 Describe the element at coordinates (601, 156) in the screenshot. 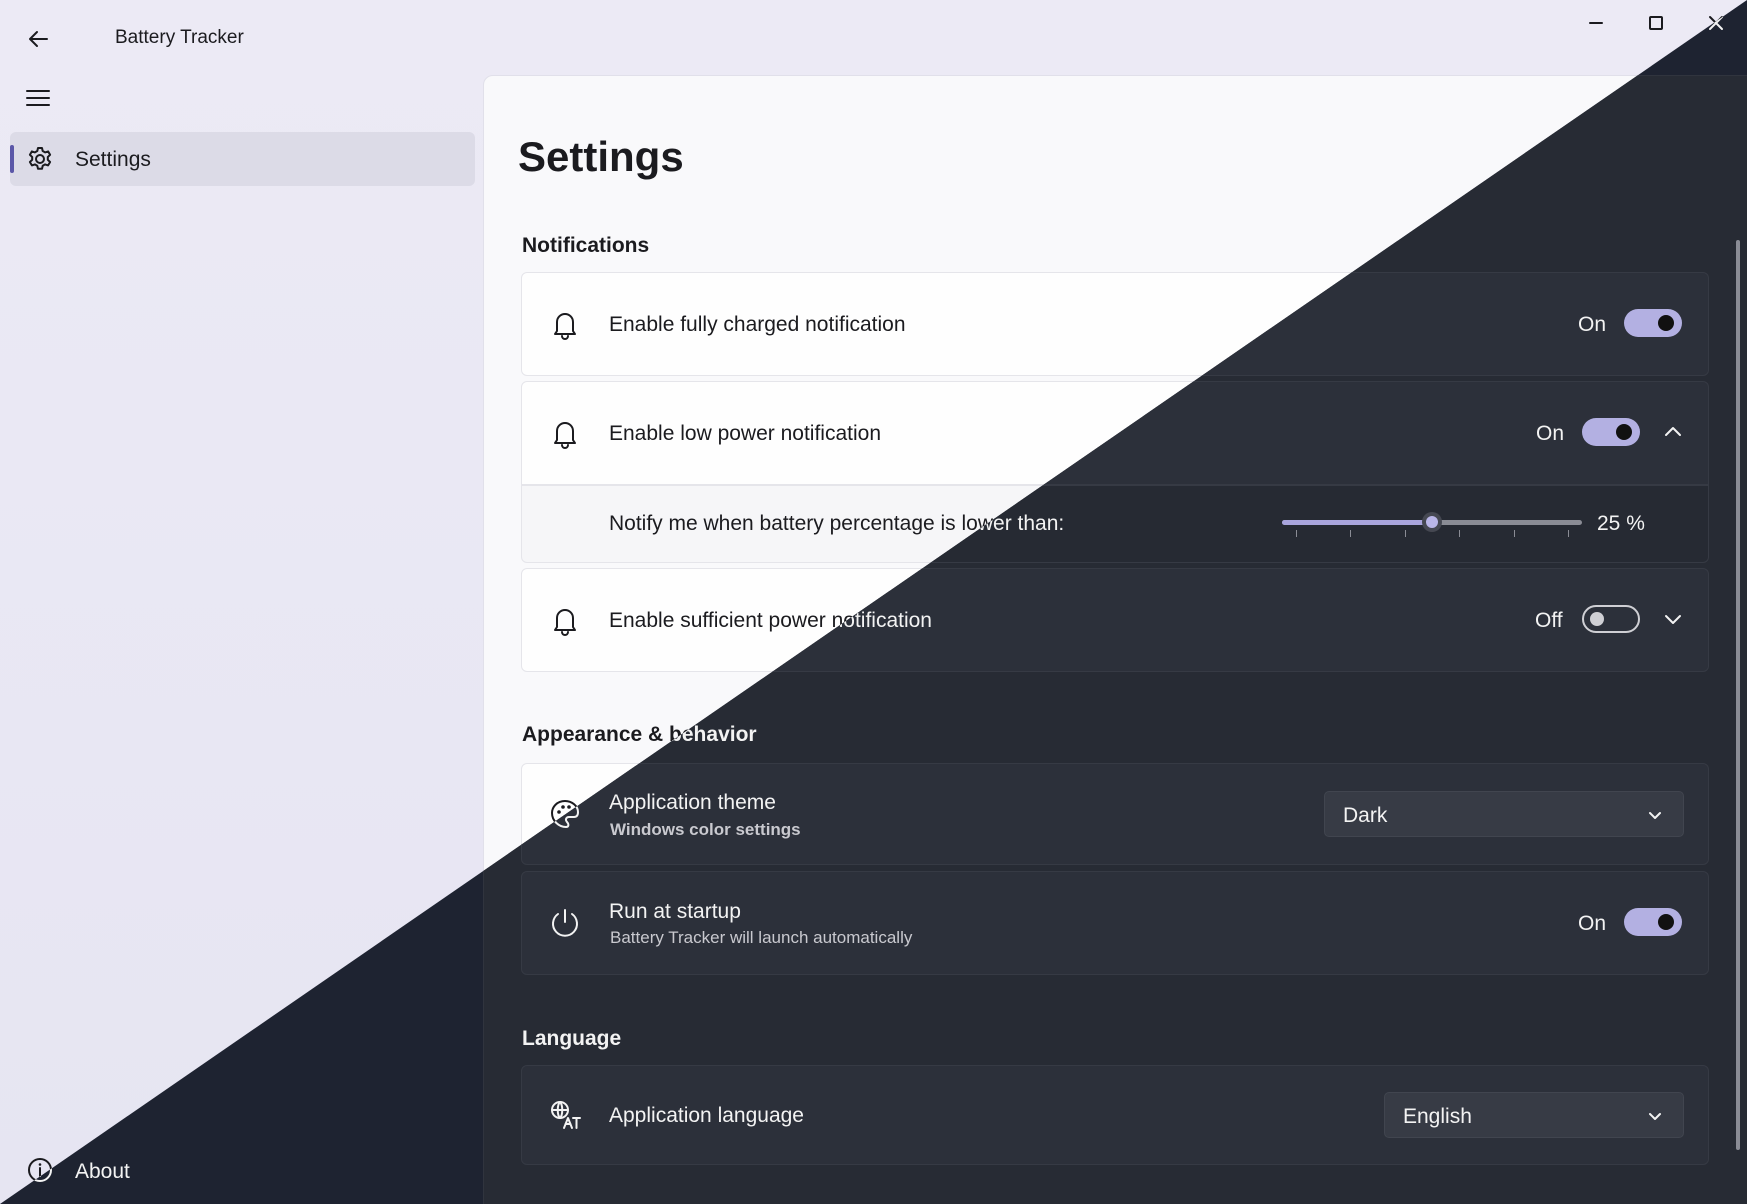

I see `page-title: Settings` at that location.